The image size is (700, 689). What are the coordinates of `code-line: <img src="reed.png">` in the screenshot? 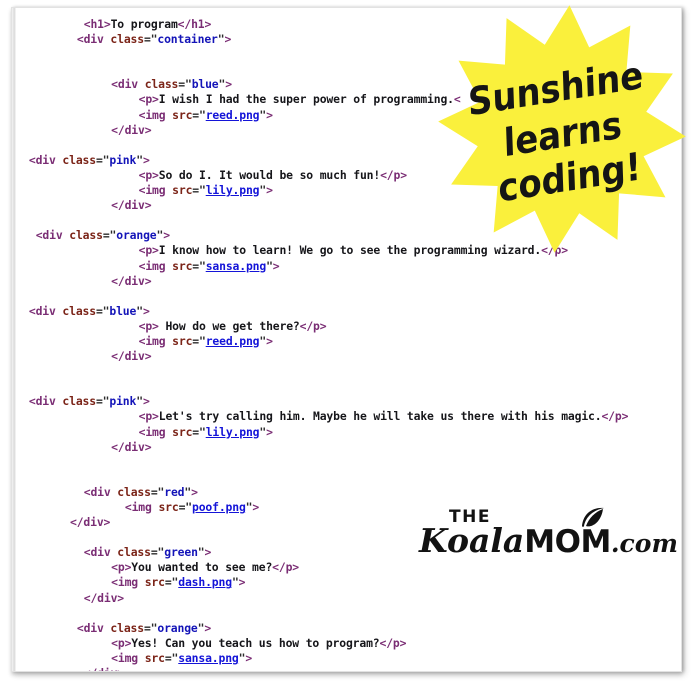 It's located at (346, 341).